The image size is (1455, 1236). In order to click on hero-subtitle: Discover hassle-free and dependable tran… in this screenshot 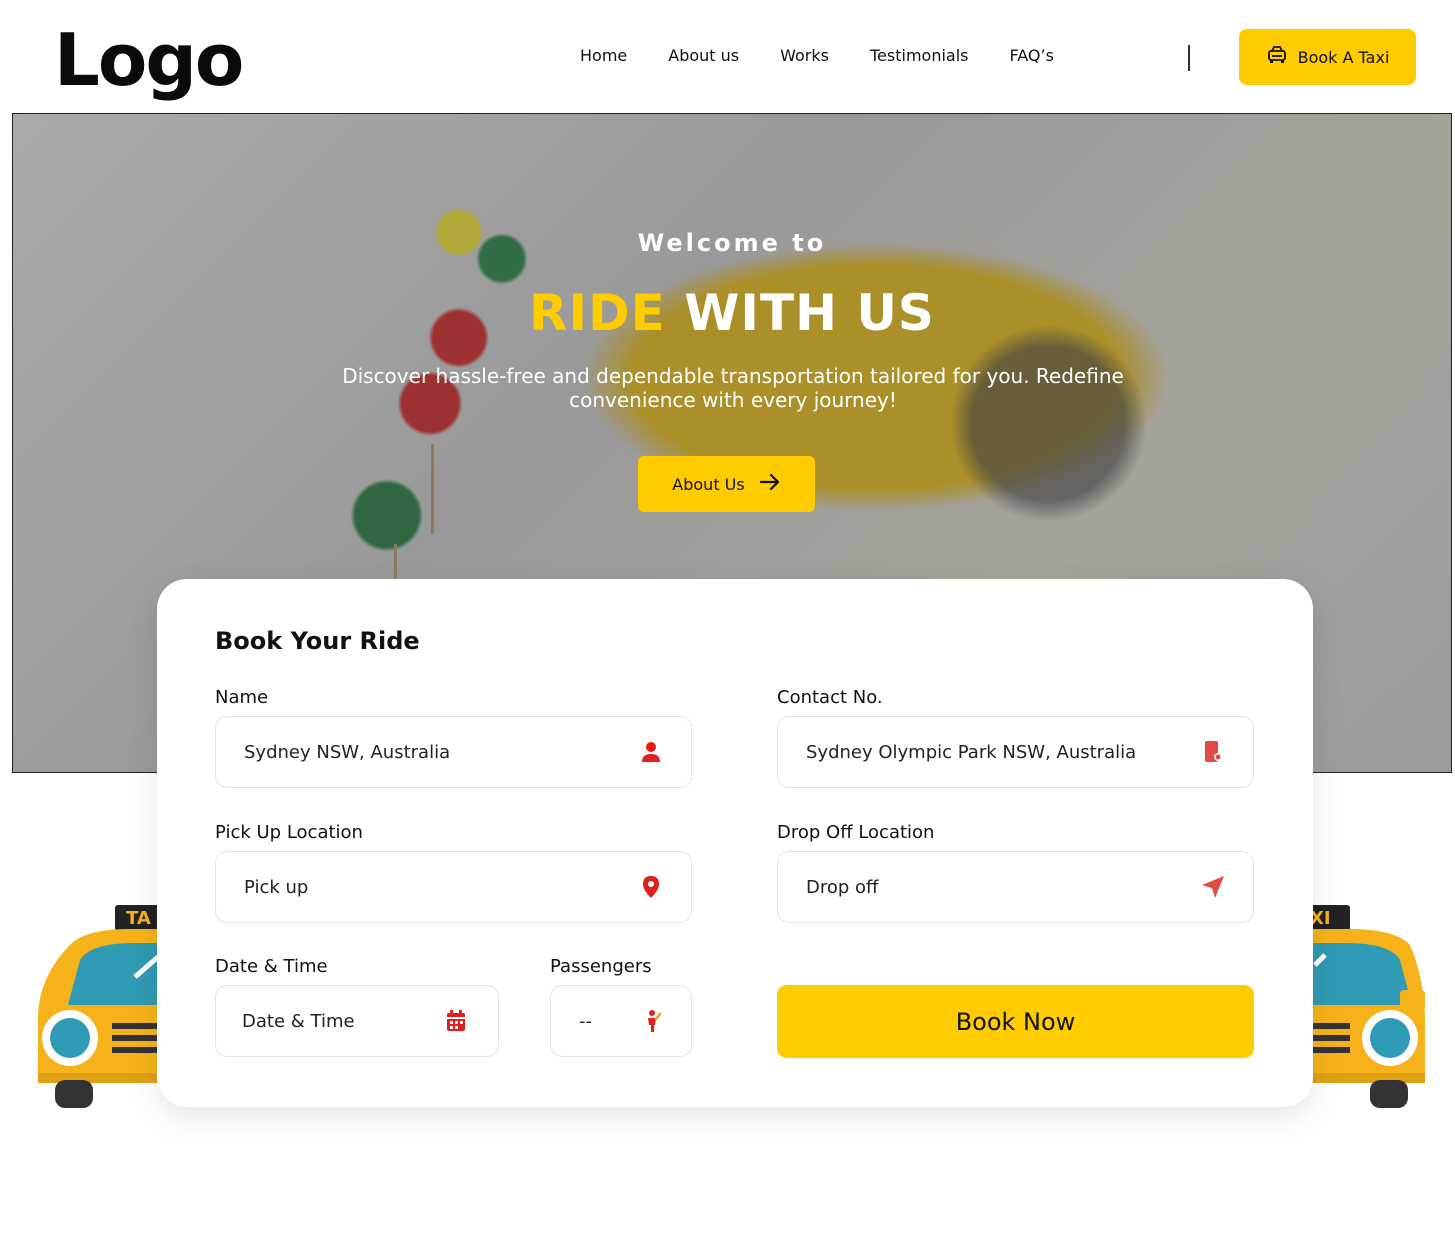, I will do `click(733, 388)`.